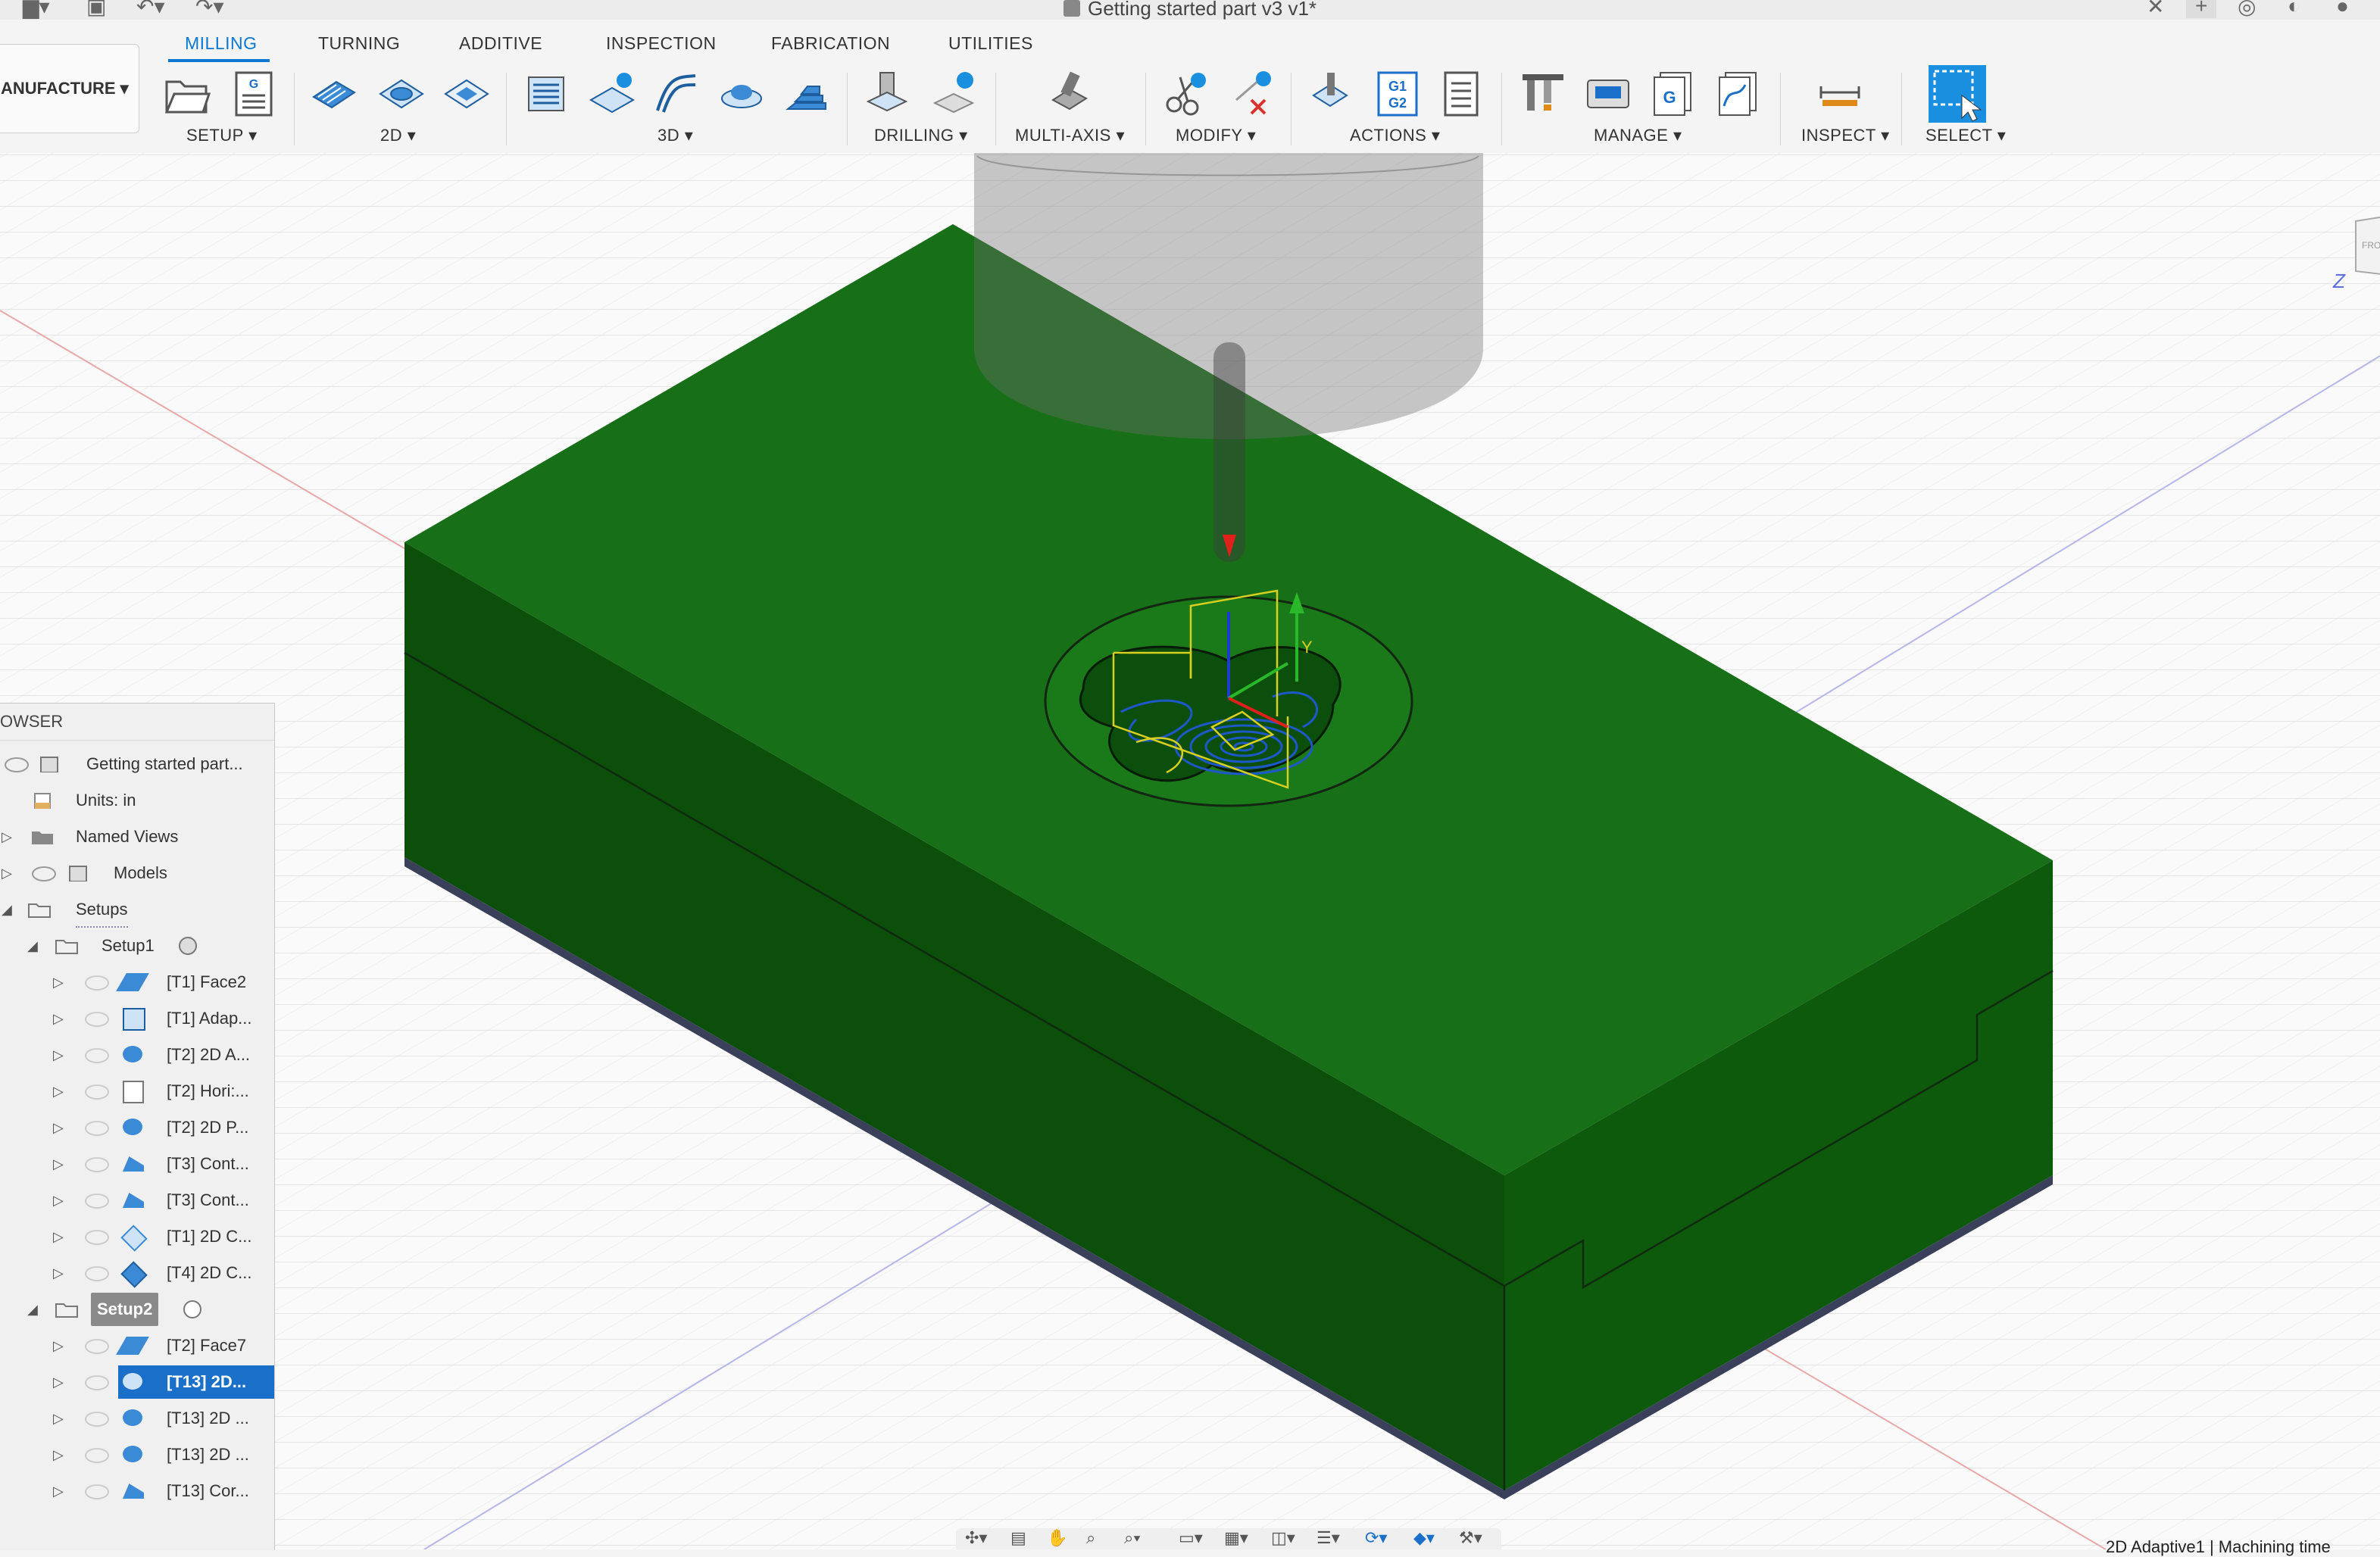 This screenshot has width=2380, height=1557. Describe the element at coordinates (1543, 93) in the screenshot. I see `tool-library-icon` at that location.